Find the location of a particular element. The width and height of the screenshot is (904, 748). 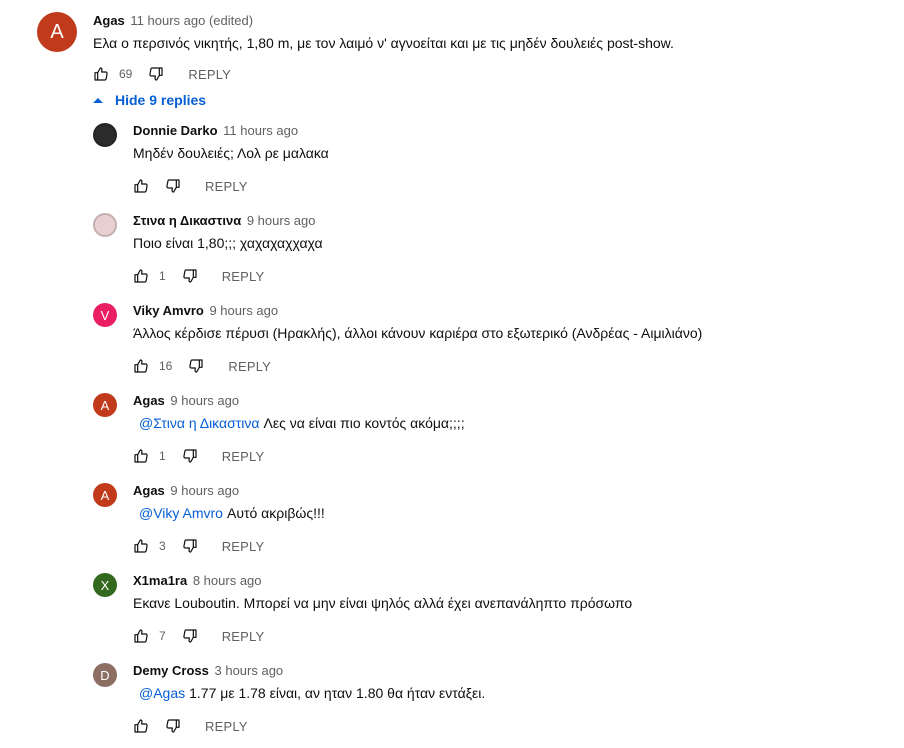

like-count: 7 is located at coordinates (162, 636).